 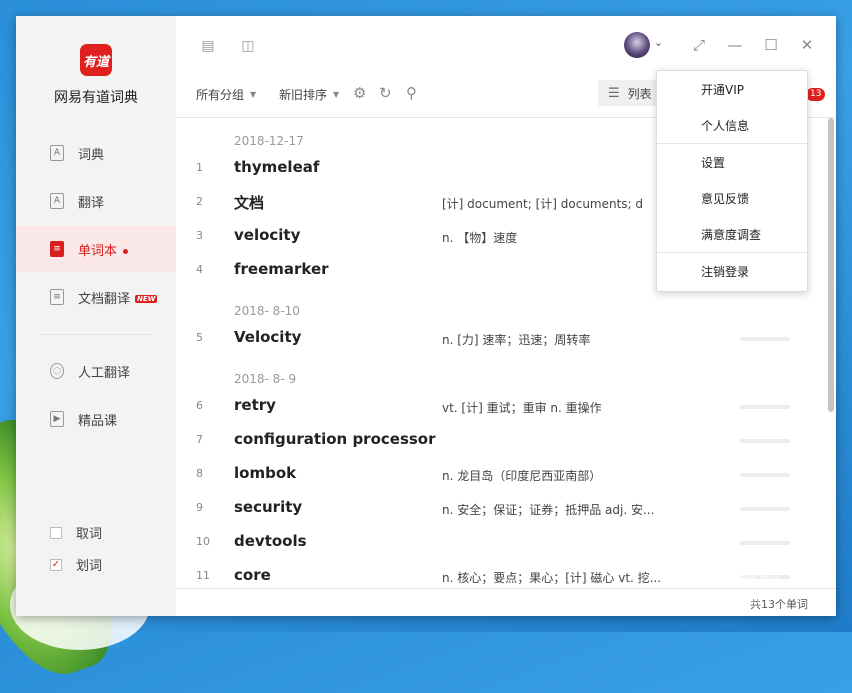 What do you see at coordinates (614, 93) in the screenshot?
I see `list-icon: ☰` at bounding box center [614, 93].